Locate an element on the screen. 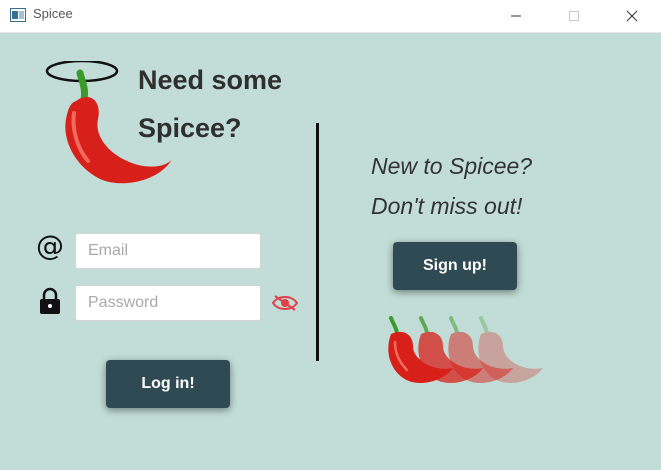  close-button is located at coordinates (632, 16).